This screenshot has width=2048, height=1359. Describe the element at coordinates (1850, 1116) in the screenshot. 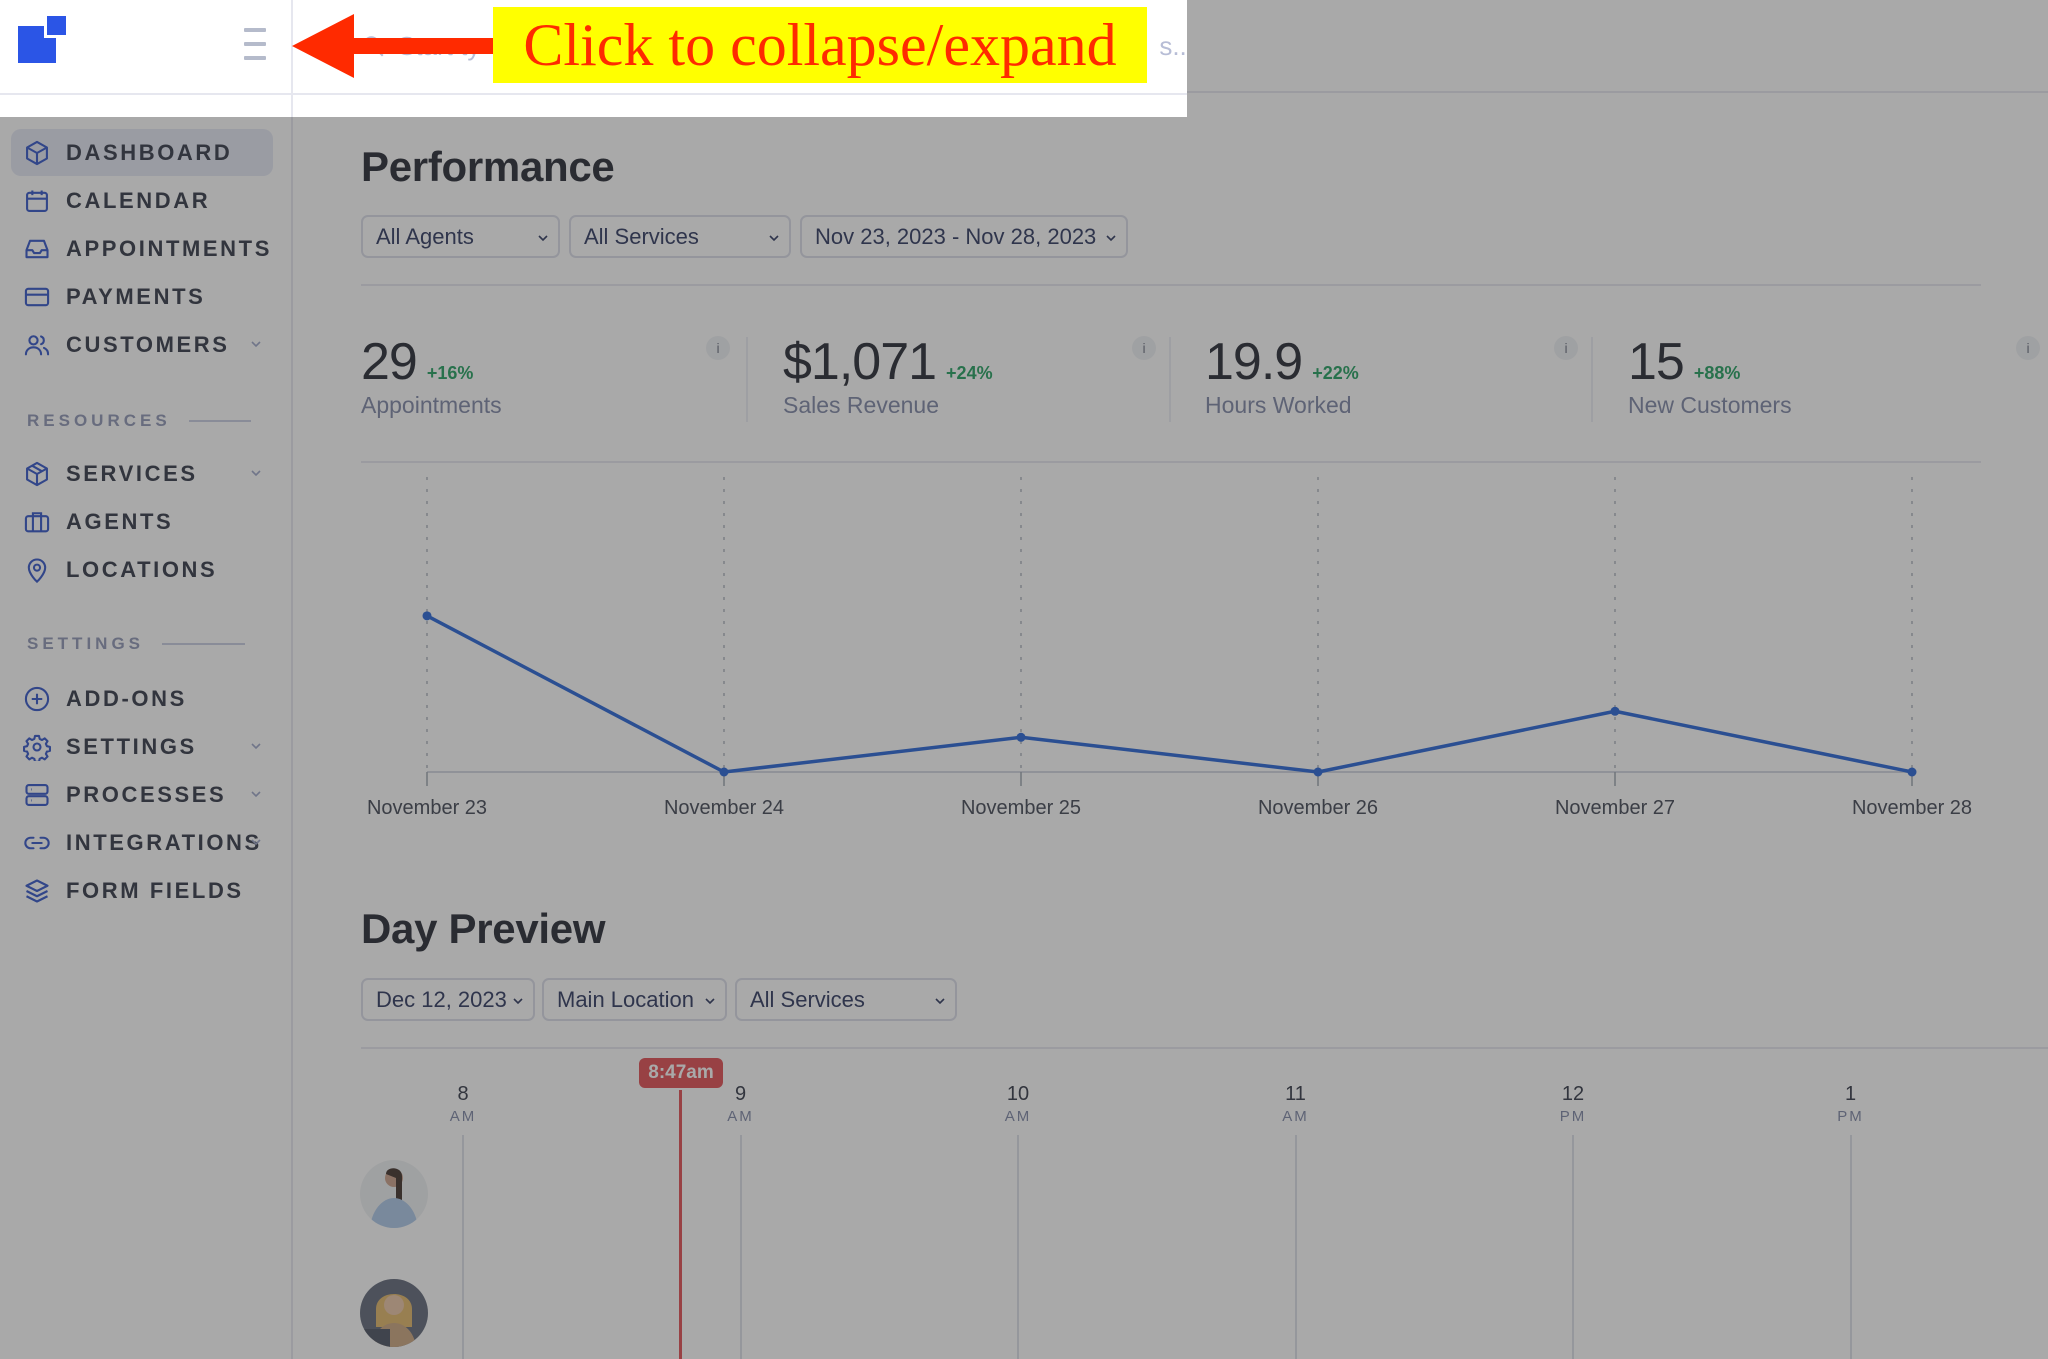

I see `hour-period: PM` at that location.